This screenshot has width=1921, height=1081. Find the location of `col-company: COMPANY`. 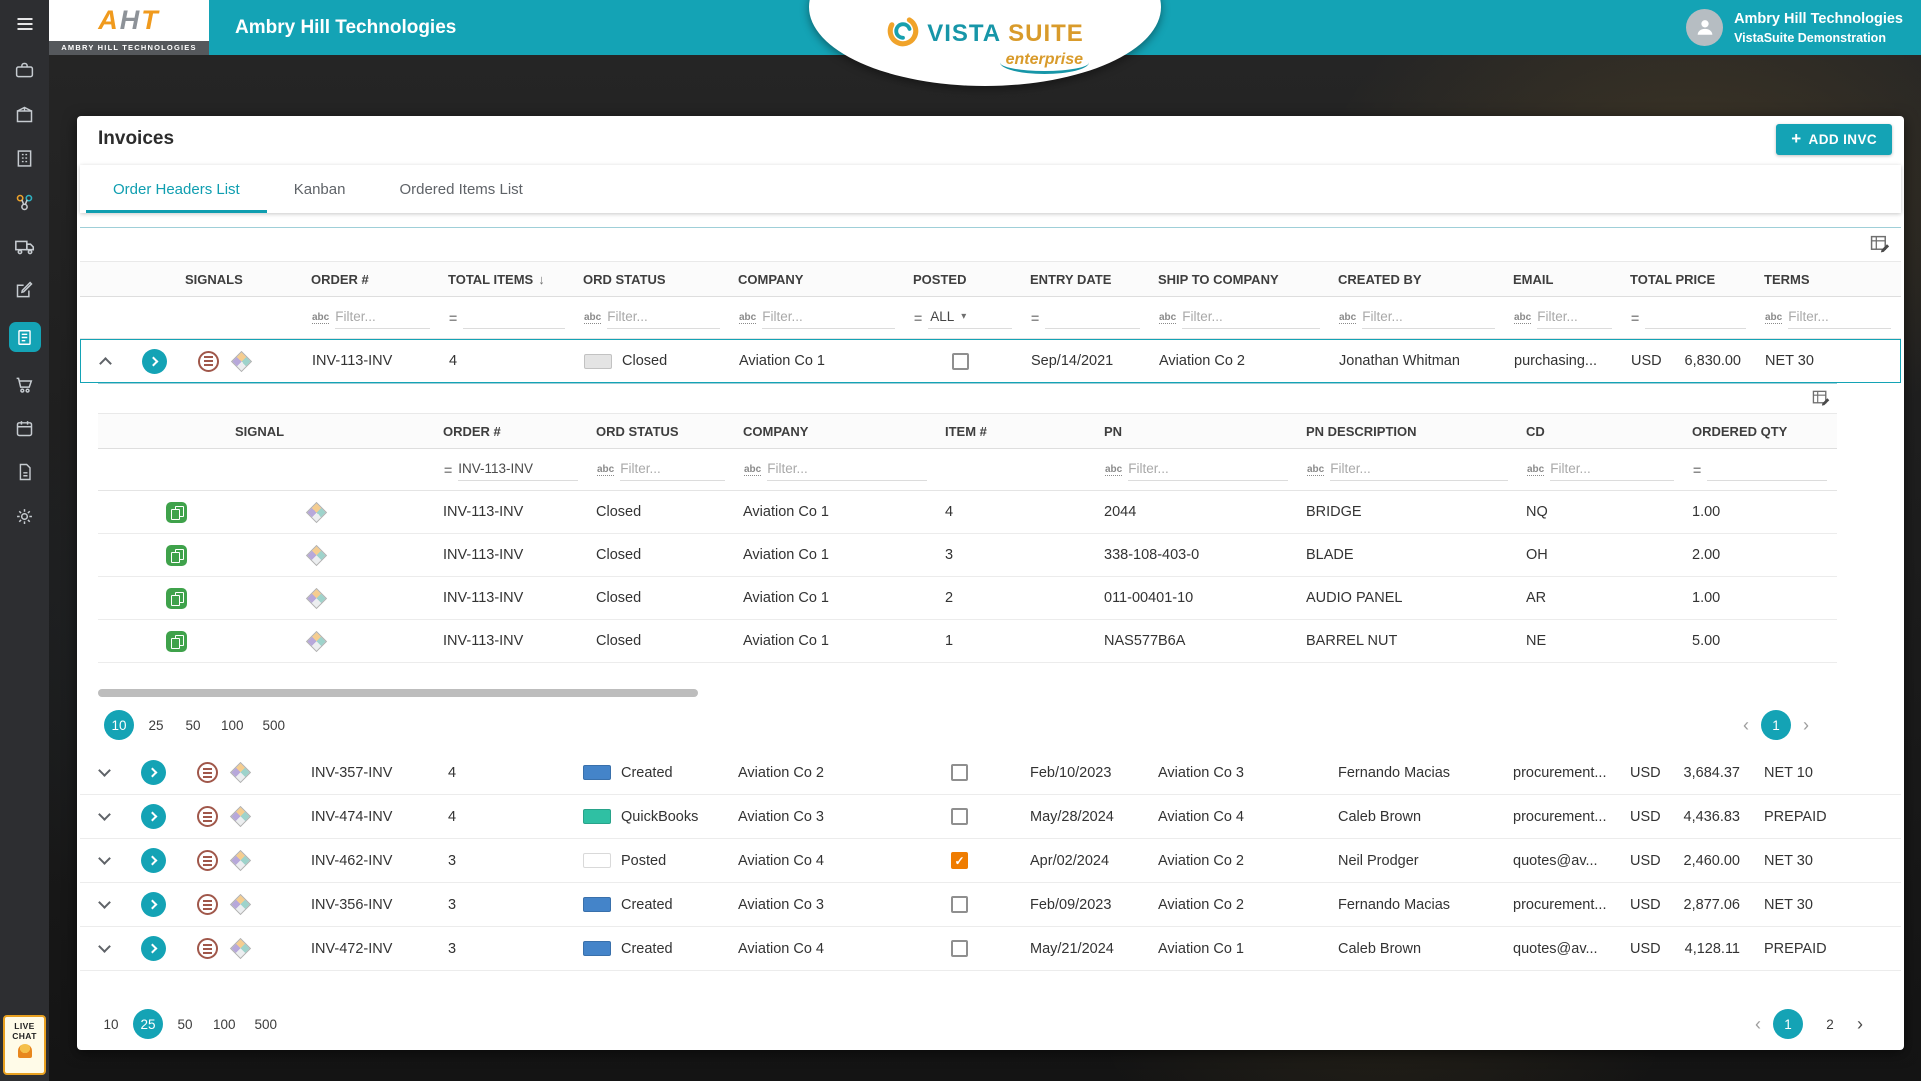

col-company: COMPANY is located at coordinates (817, 279).